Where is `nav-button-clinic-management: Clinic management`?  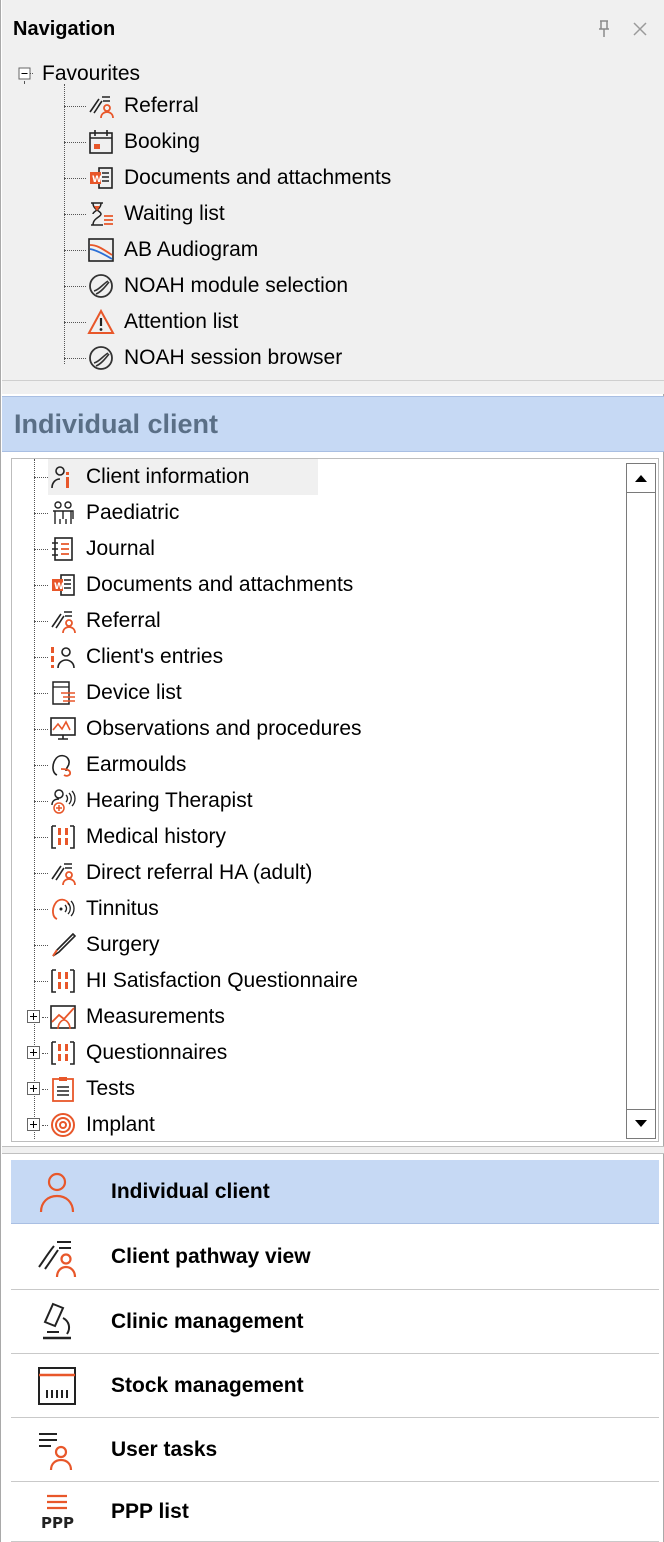
nav-button-clinic-management: Clinic management is located at coordinates (335, 1322).